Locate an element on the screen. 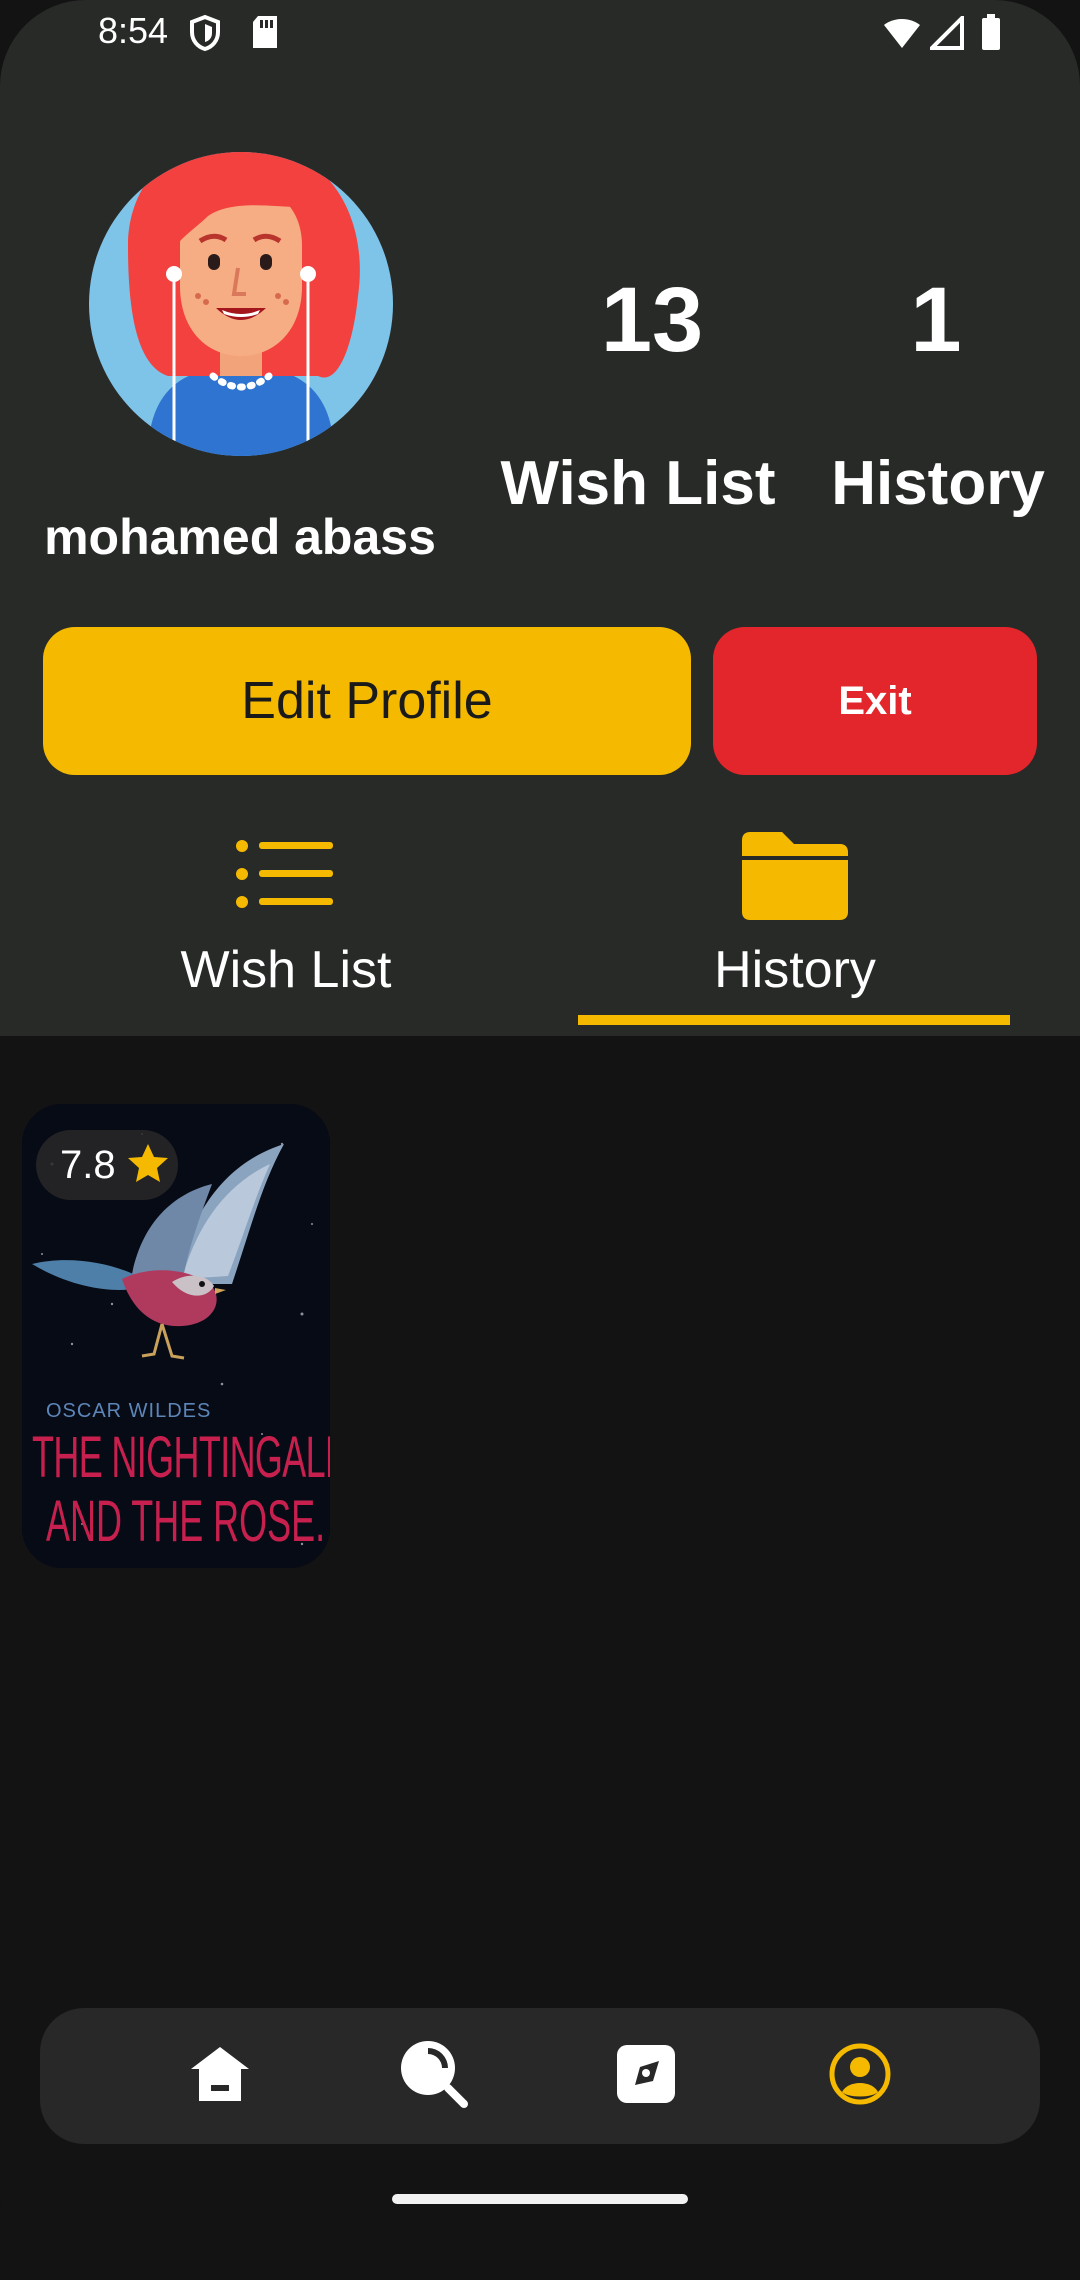 The width and height of the screenshot is (1080, 2280). cover-author-text: OSCAR WILDES is located at coordinates (129, 1411).